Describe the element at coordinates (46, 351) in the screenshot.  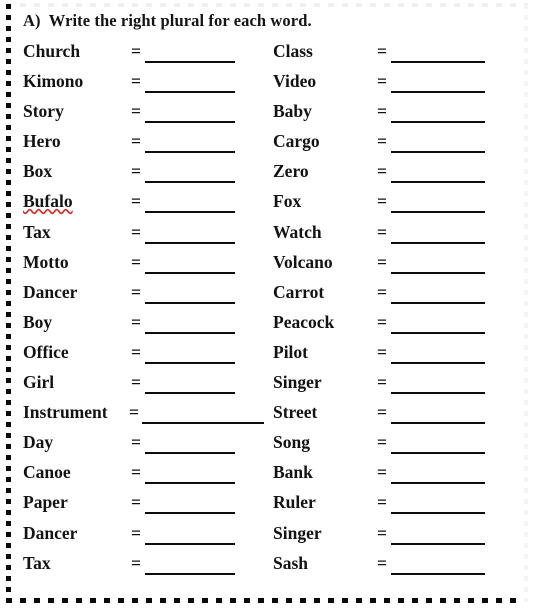
I see `prompt-word: Office` at that location.